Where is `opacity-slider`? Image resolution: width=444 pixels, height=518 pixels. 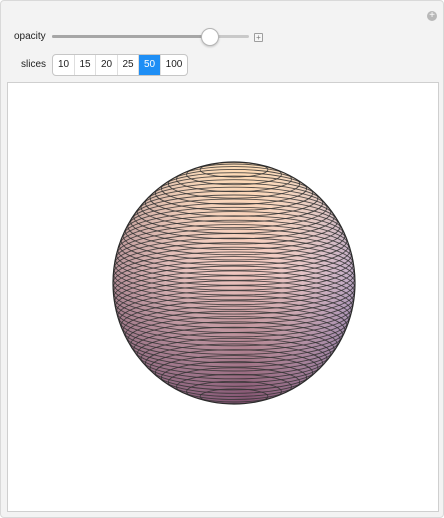
opacity-slider is located at coordinates (150, 36).